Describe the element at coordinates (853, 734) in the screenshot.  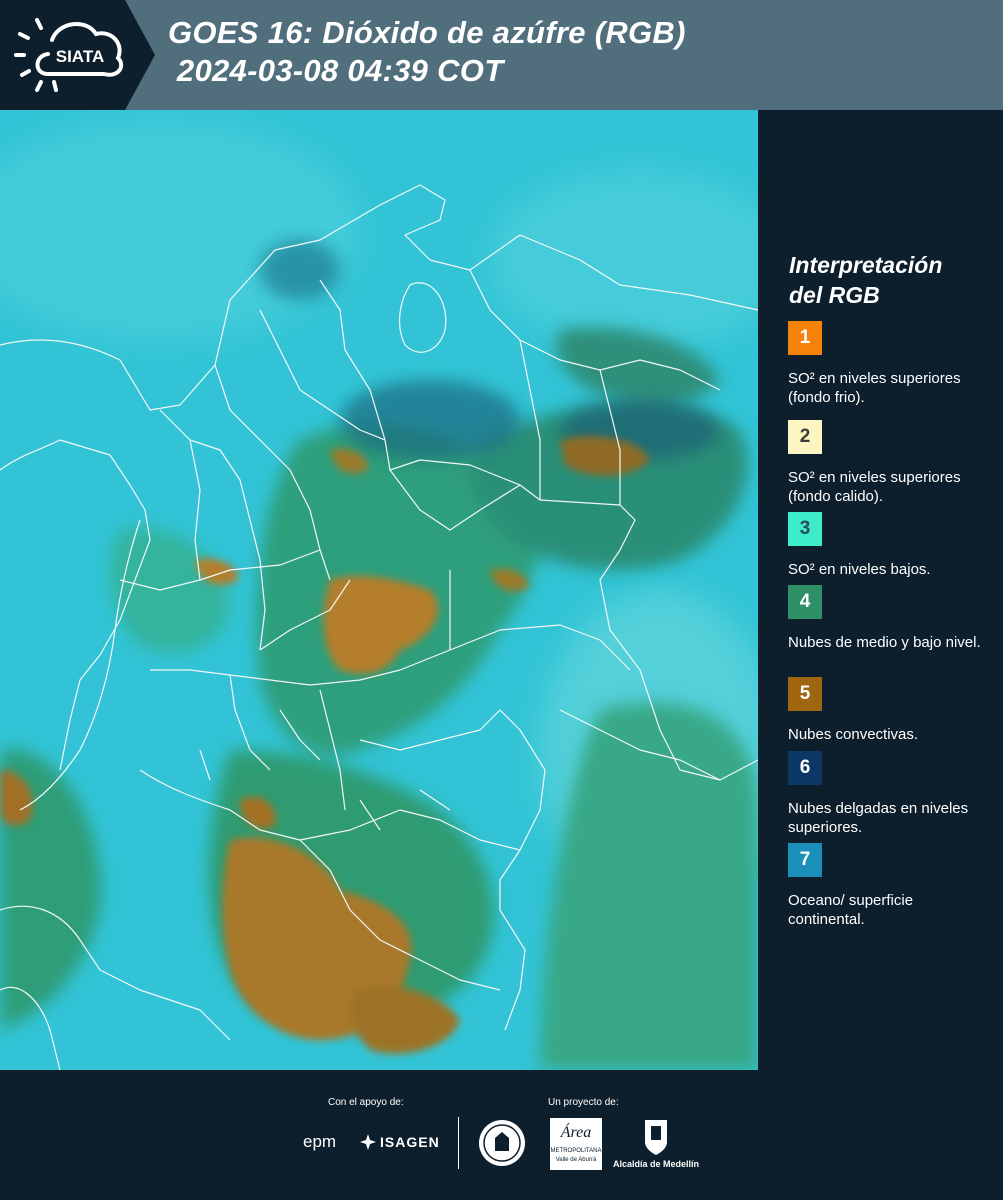
I see `legend-item-label: Nubes convectivas.` at that location.